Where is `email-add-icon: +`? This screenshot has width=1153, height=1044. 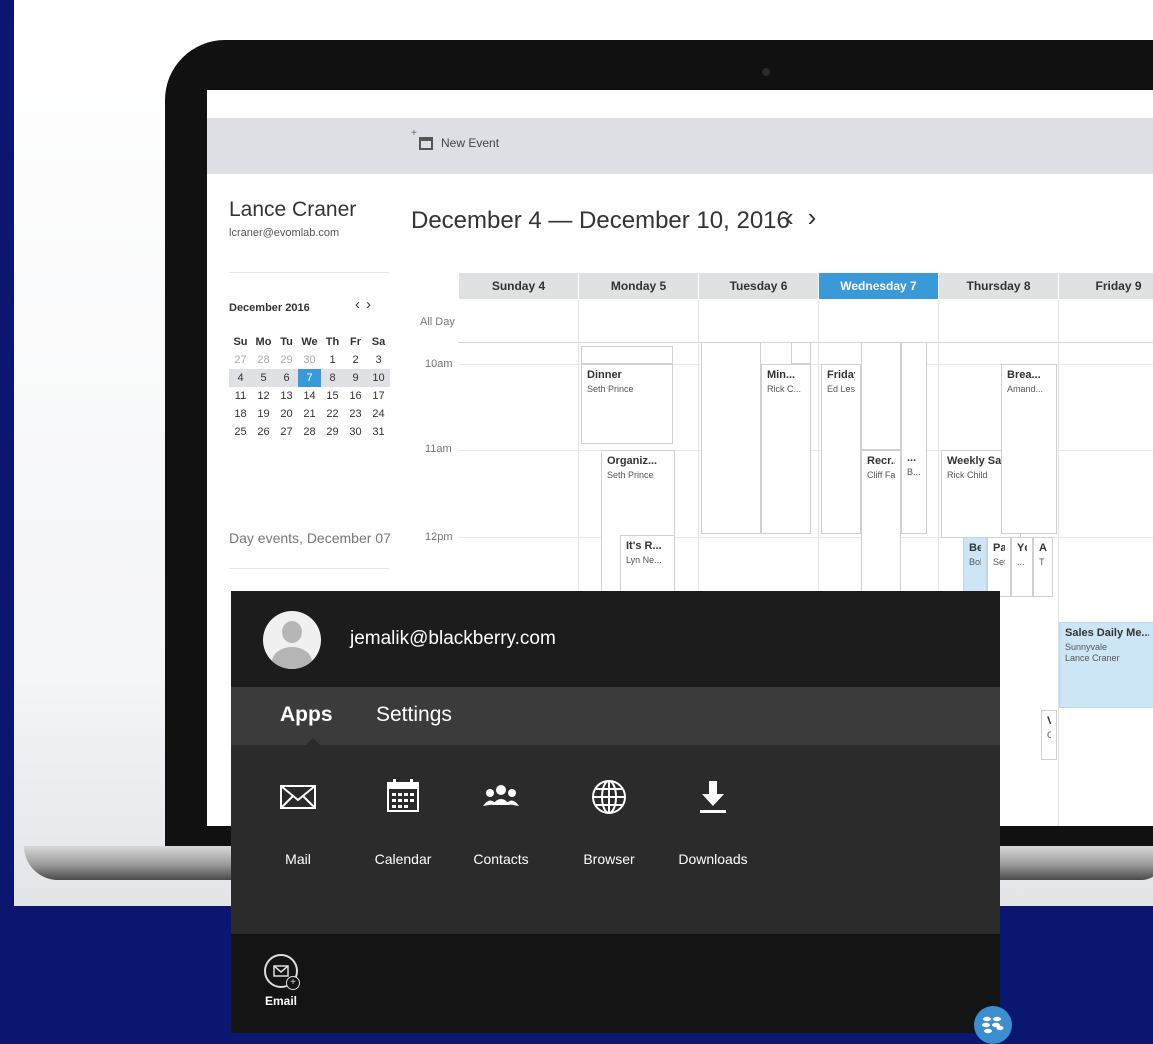 email-add-icon: + is located at coordinates (282, 972).